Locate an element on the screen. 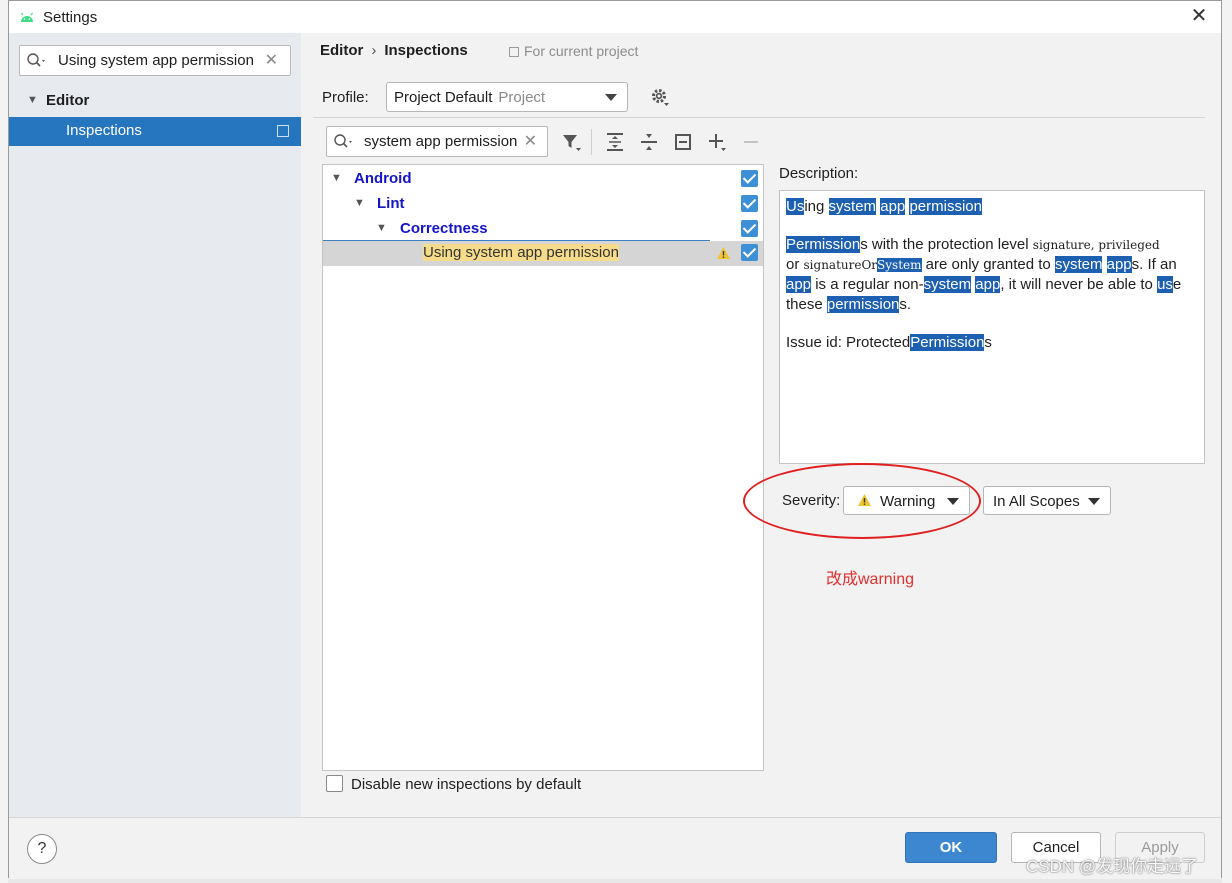  tree-node-label: Lint is located at coordinates (391, 203).